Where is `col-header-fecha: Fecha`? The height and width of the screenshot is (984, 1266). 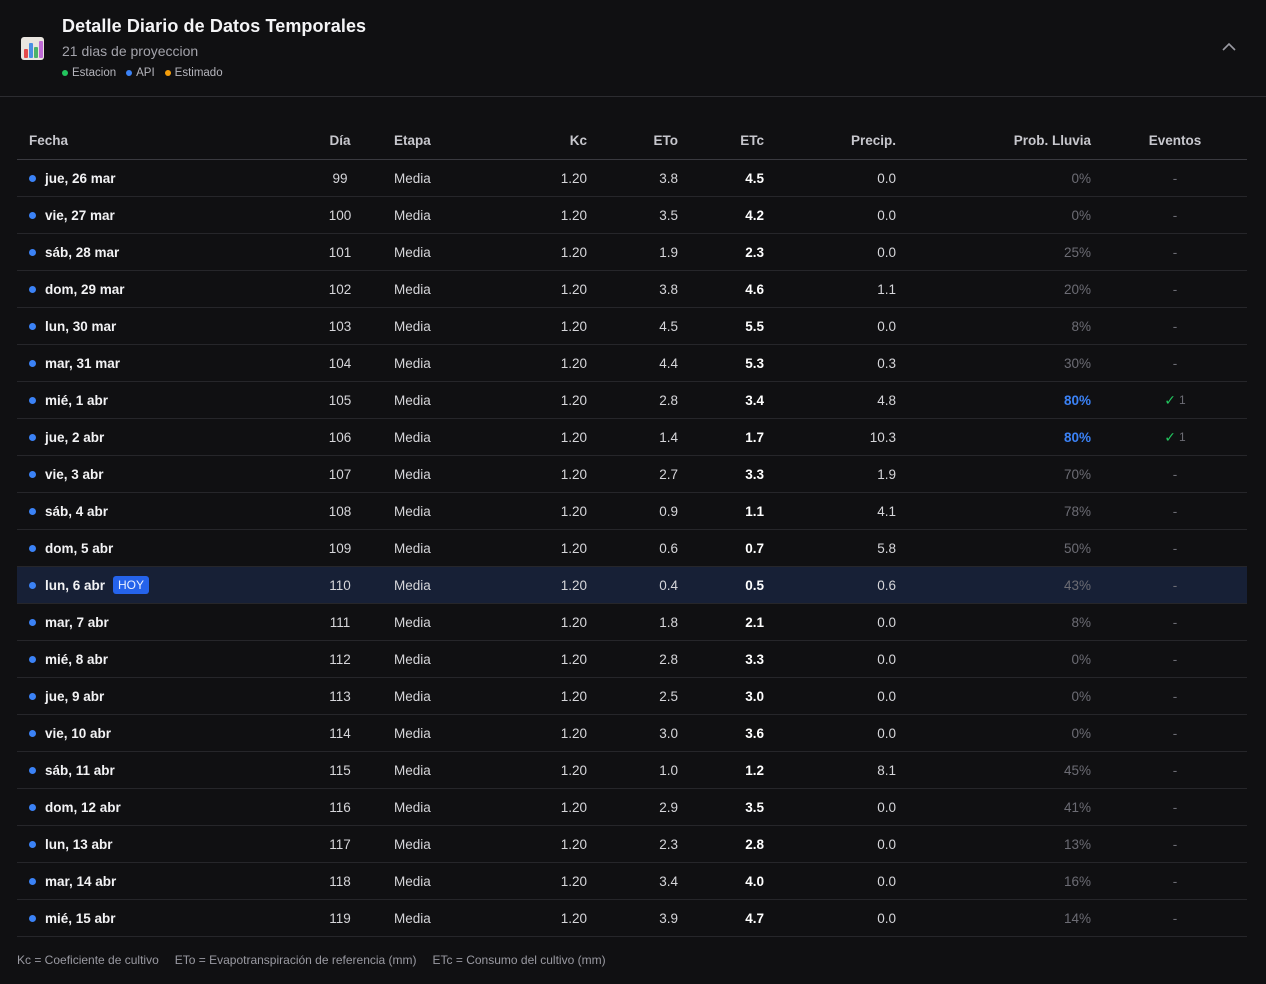 col-header-fecha: Fecha is located at coordinates (49, 140).